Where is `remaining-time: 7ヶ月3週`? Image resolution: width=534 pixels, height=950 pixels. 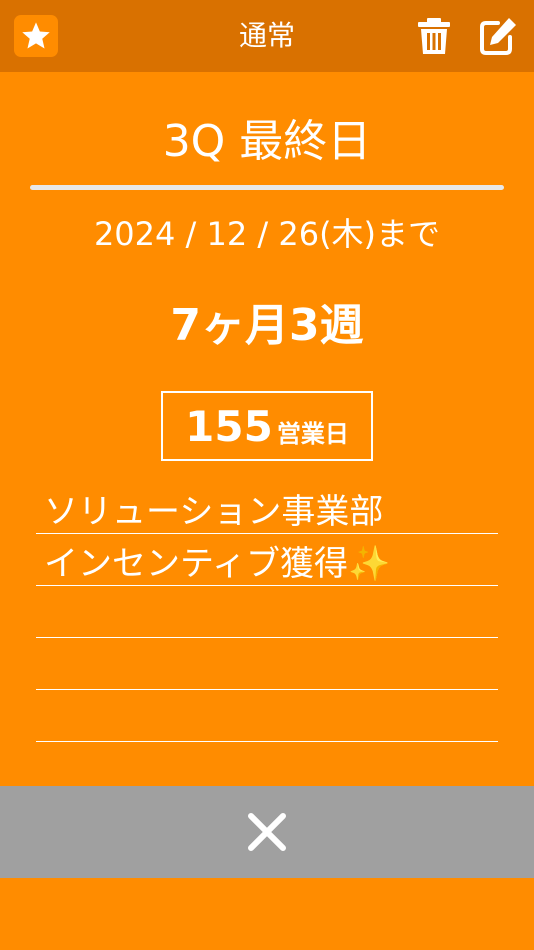 remaining-time: 7ヶ月3週 is located at coordinates (267, 325).